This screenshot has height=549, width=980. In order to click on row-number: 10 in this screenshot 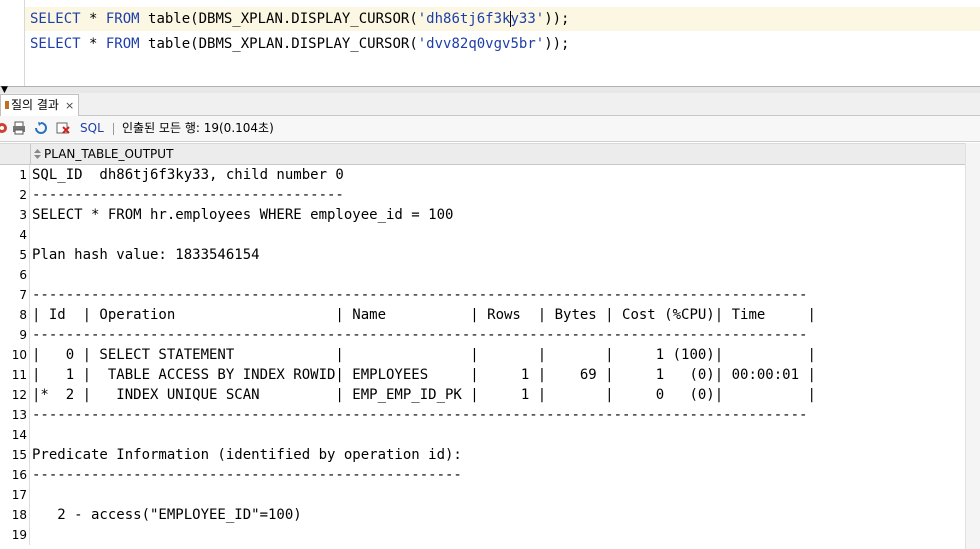, I will do `click(19, 355)`.